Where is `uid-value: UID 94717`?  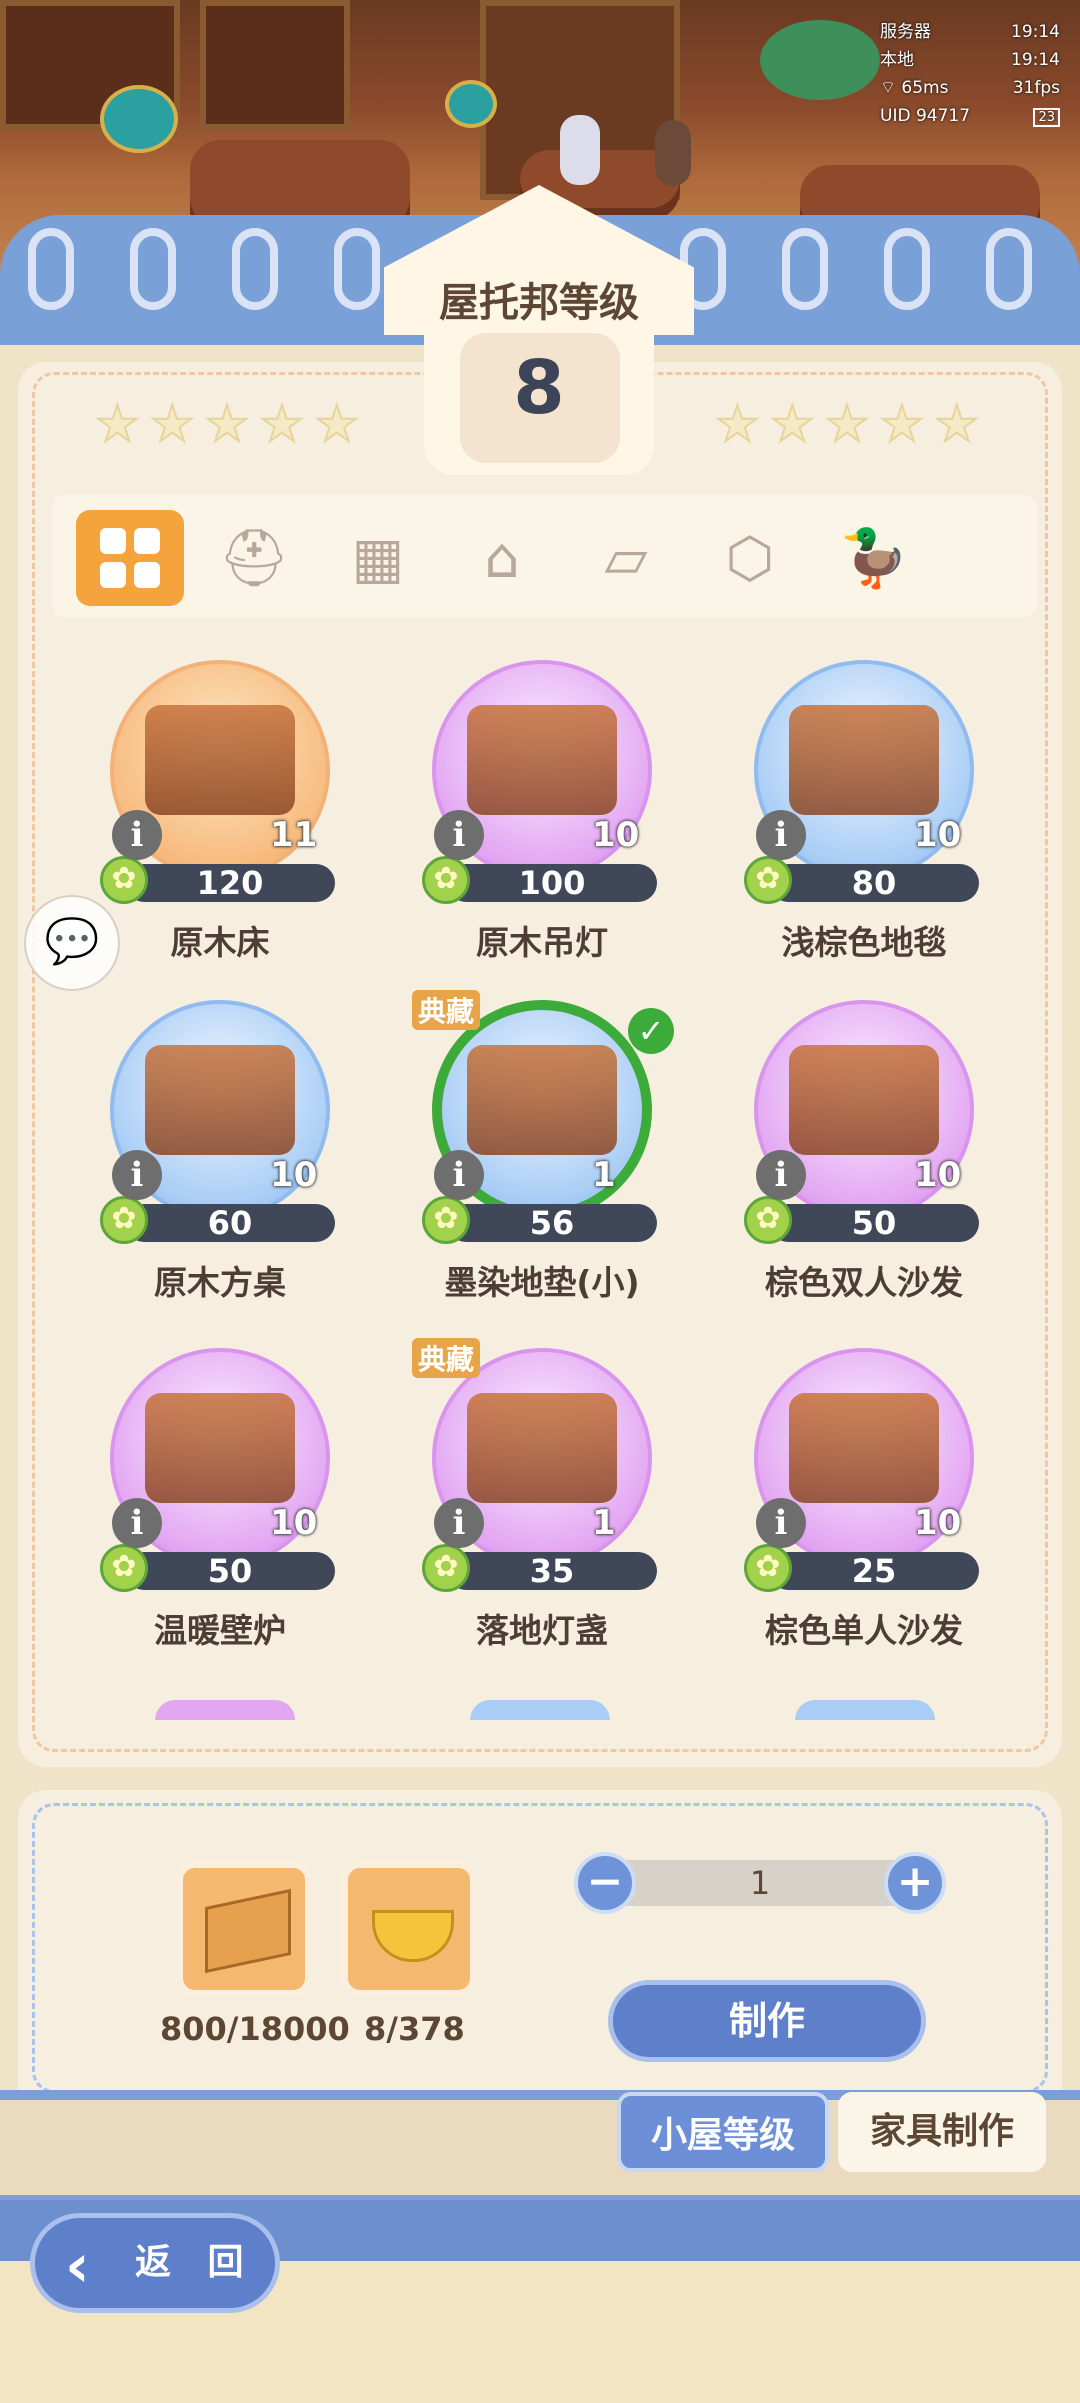 uid-value: UID 94717 is located at coordinates (925, 116).